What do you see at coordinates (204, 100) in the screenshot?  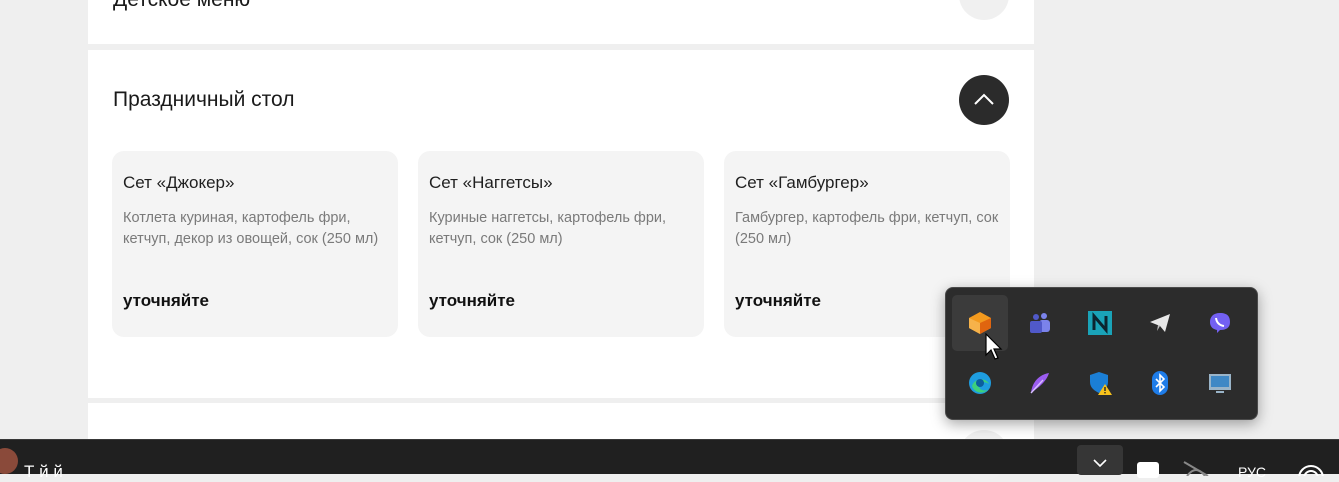 I see `holiday-table-title: Праздничный стол` at bounding box center [204, 100].